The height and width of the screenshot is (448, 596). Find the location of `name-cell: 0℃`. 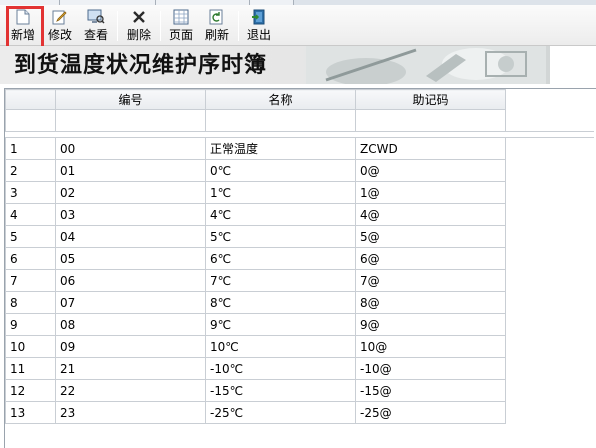

name-cell: 0℃ is located at coordinates (280, 170).